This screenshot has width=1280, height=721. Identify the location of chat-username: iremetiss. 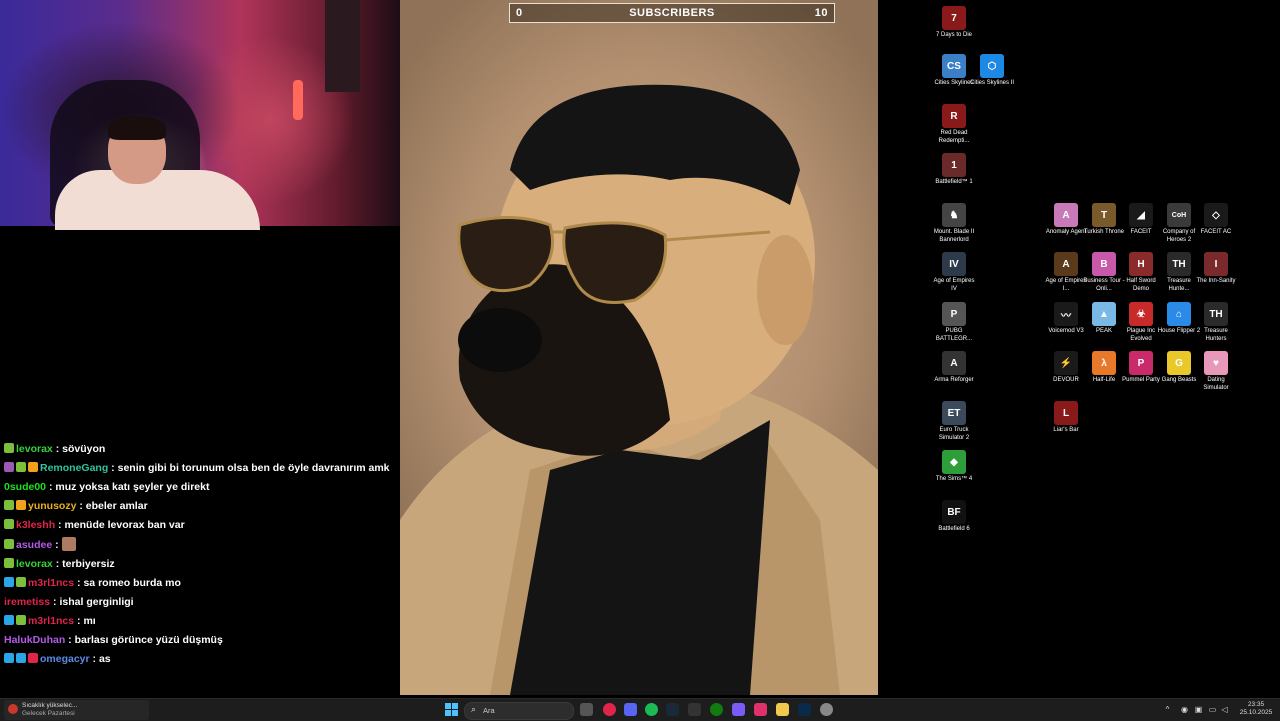
(27, 602).